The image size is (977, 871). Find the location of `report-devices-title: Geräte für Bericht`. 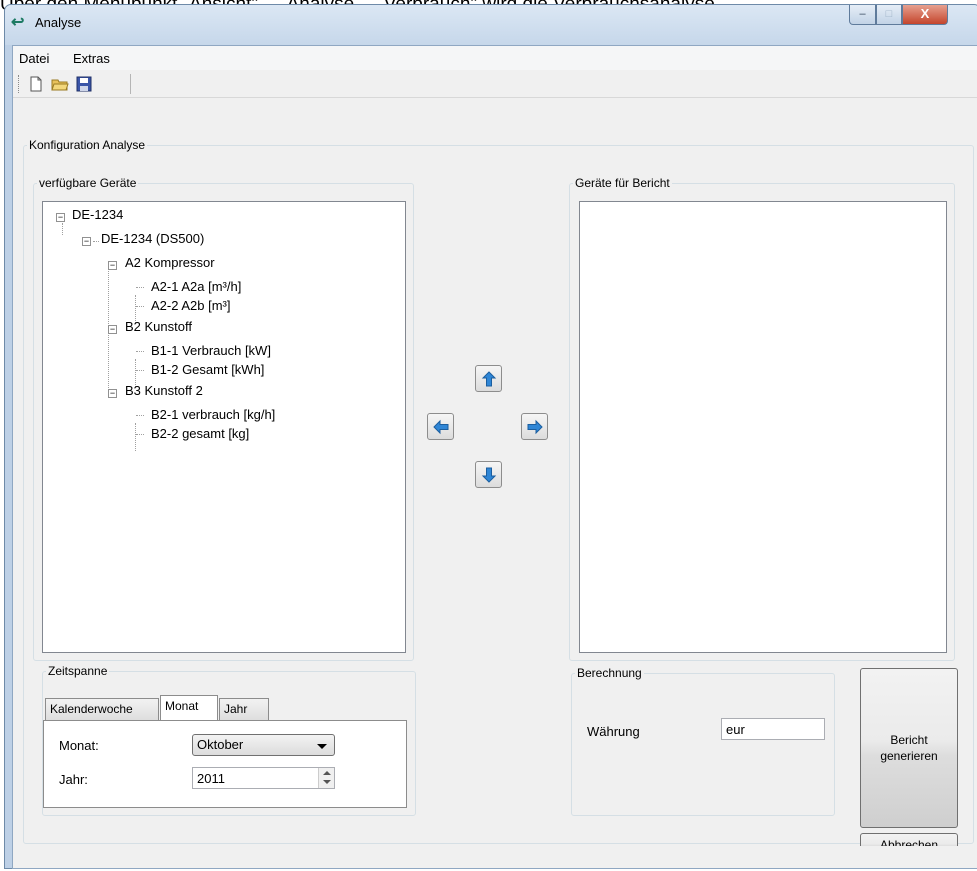

report-devices-title: Geräte für Bericht is located at coordinates (622, 183).